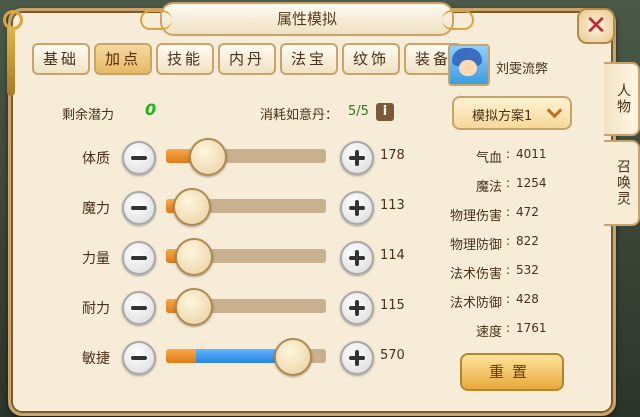 This screenshot has width=640, height=417. What do you see at coordinates (236, 356) in the screenshot?
I see `attribute-row: 敏捷 570` at bounding box center [236, 356].